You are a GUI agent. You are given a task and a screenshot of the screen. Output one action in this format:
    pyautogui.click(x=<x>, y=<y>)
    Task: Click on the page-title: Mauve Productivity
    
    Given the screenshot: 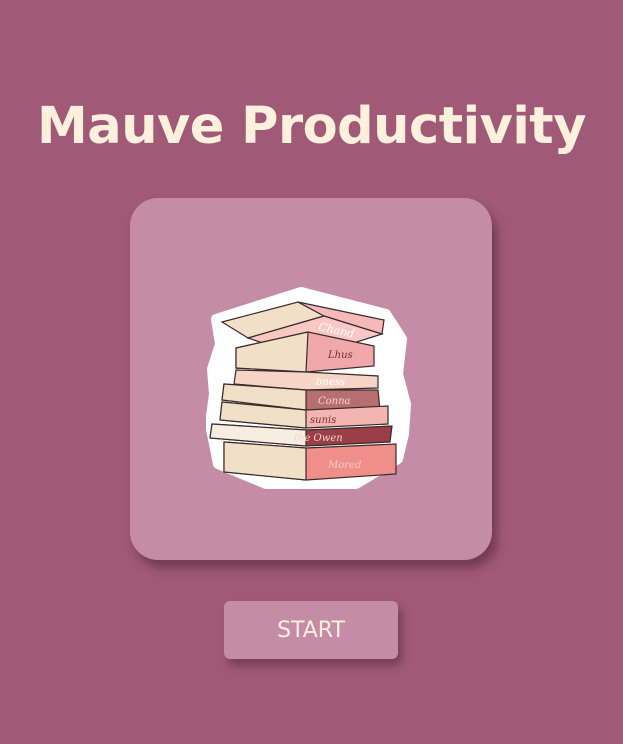 What is the action you would take?
    pyautogui.click(x=311, y=126)
    